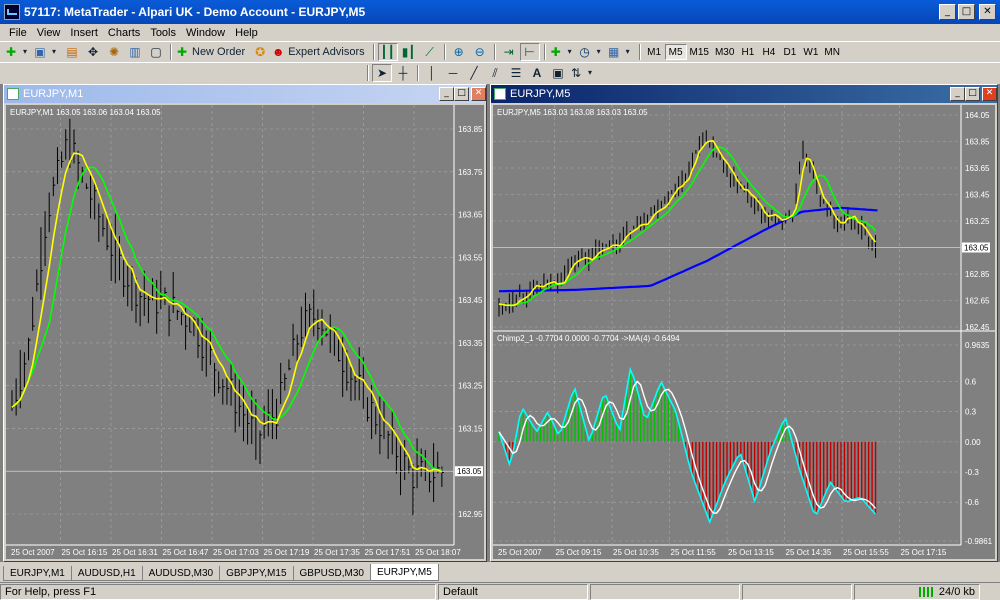 Image resolution: width=1000 pixels, height=600 pixels. Describe the element at coordinates (474, 73) in the screenshot. I see `trendline-button: ╱` at that location.